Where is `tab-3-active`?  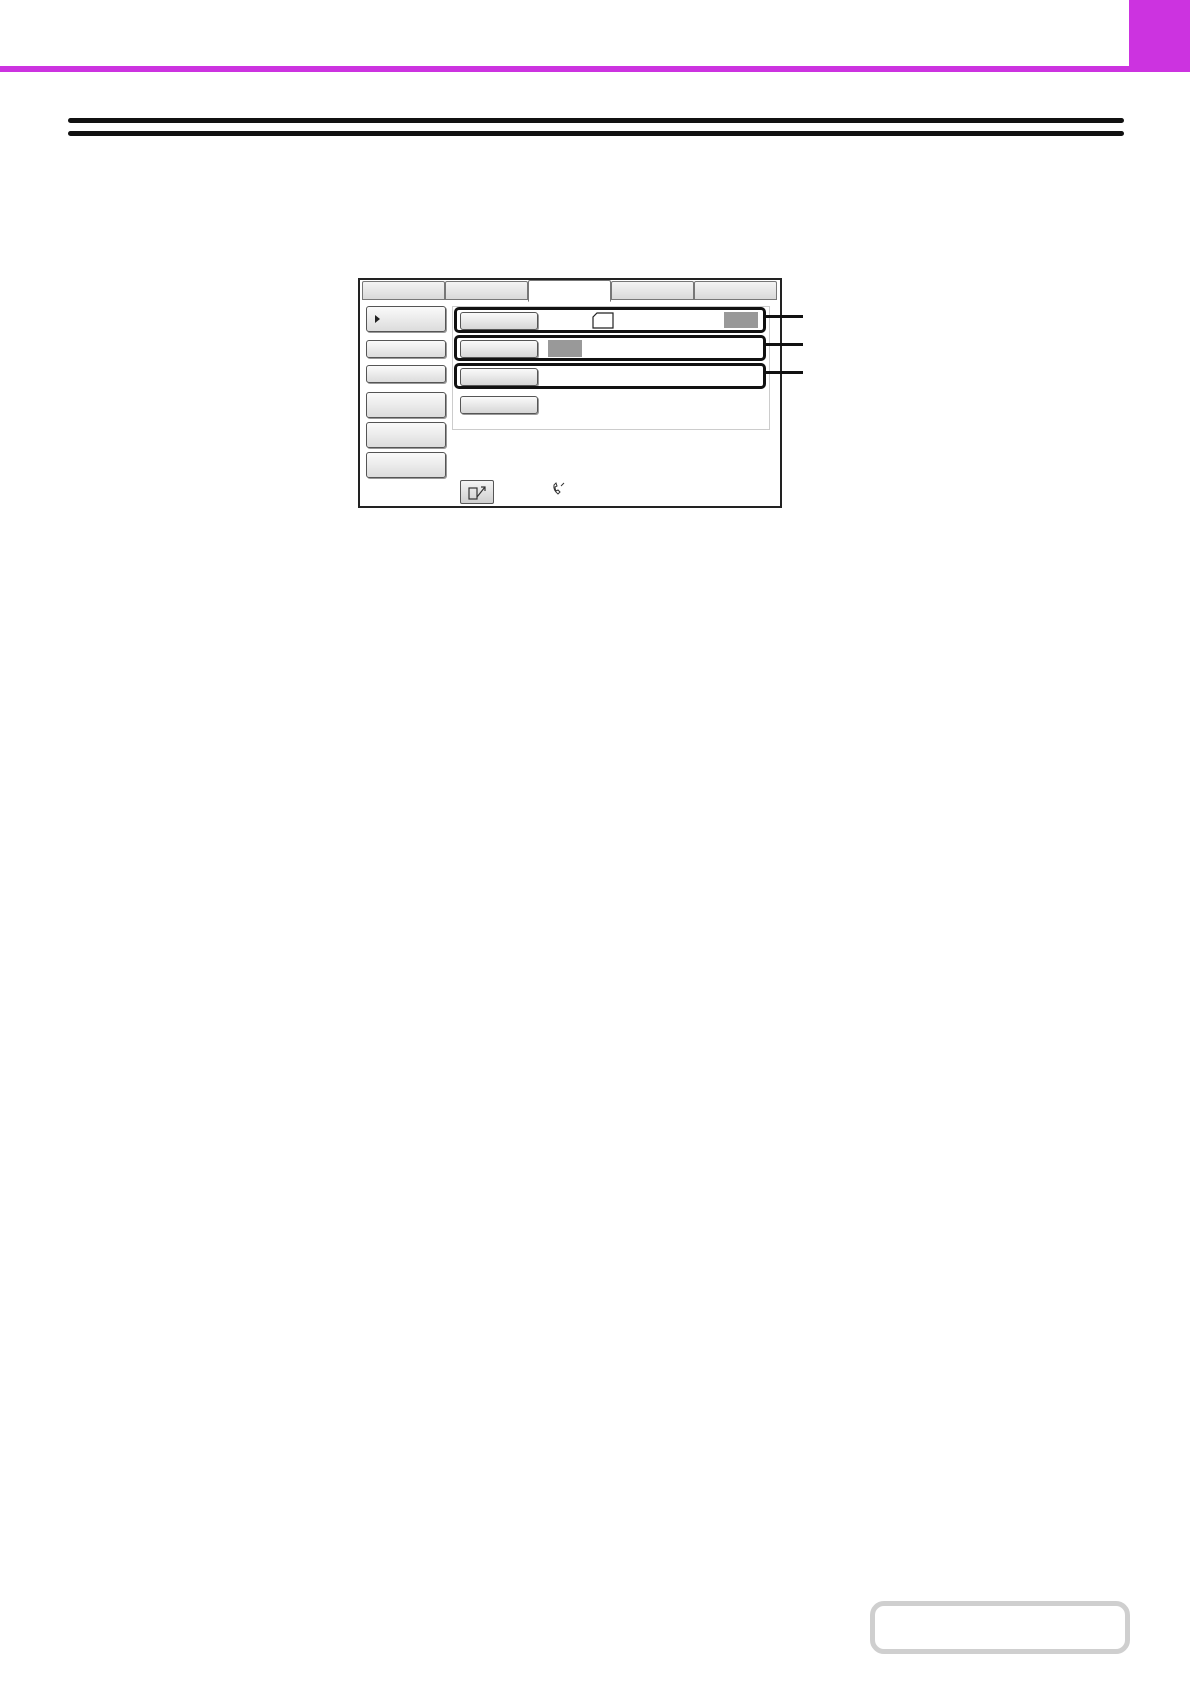 tab-3-active is located at coordinates (569, 291).